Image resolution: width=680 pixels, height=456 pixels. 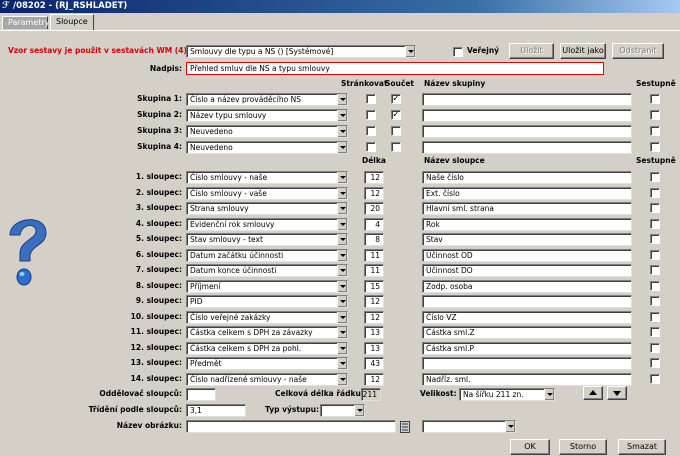 I want to click on template-select: Smlouvy dle typu a NS () [Systémové], so click(x=301, y=51).